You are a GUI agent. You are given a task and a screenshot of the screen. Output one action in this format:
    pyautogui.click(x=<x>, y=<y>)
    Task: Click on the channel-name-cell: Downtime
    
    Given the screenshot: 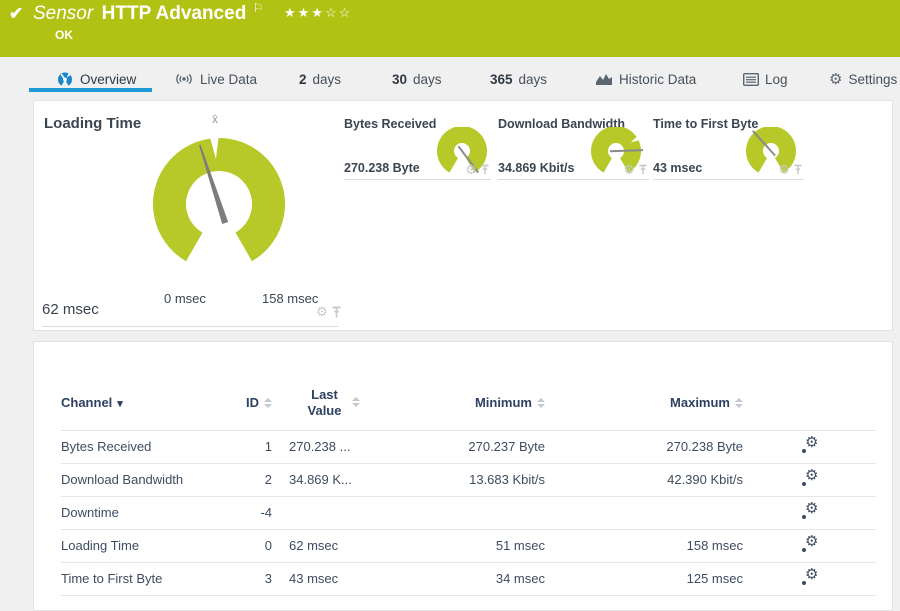 What is the action you would take?
    pyautogui.click(x=152, y=512)
    